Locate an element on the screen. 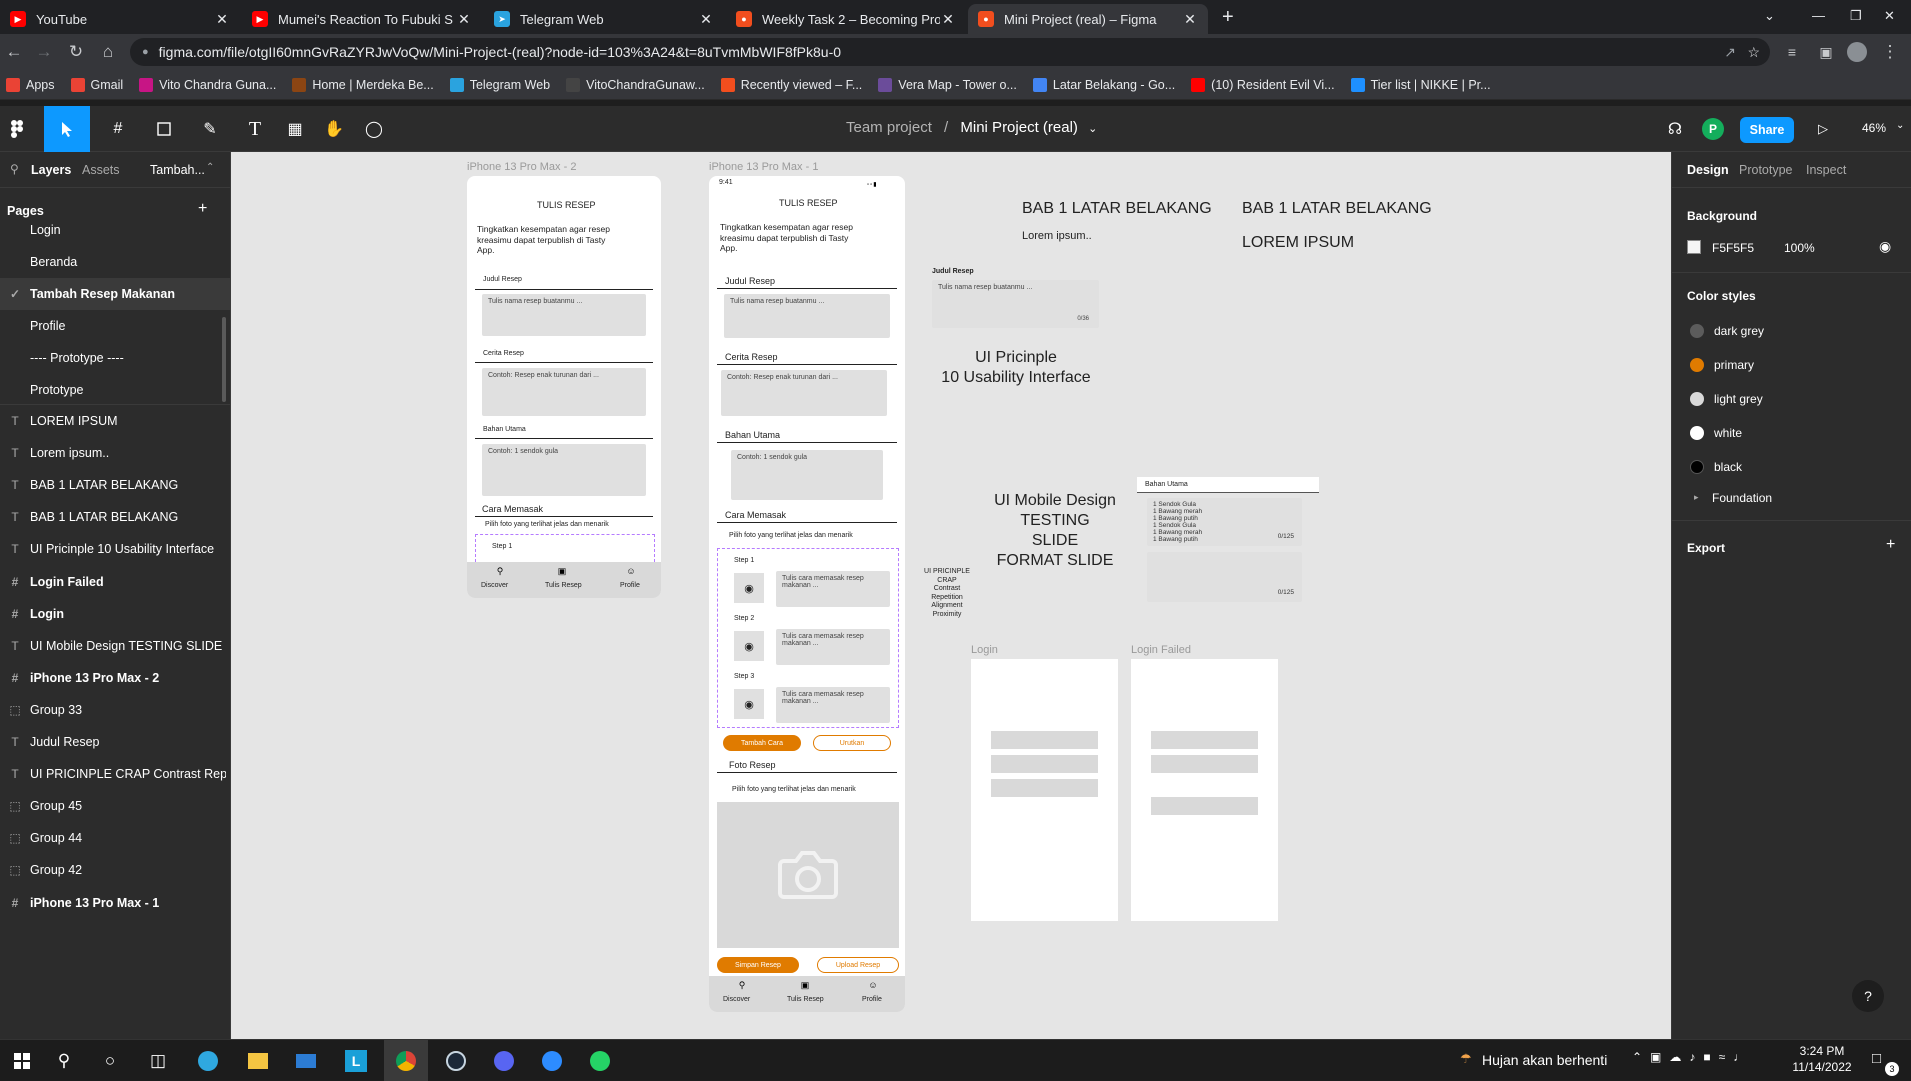  tab-assets: Assets is located at coordinates (101, 170).